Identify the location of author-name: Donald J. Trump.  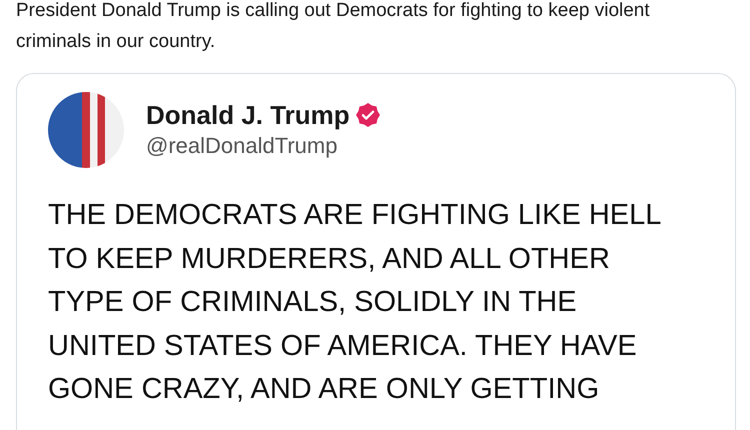
(248, 115).